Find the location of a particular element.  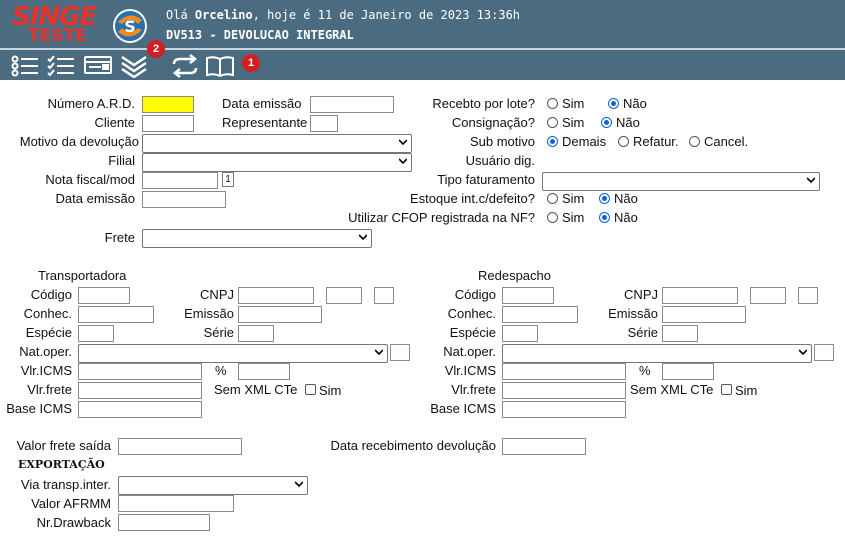

svg-text: S is located at coordinates (130, 26).